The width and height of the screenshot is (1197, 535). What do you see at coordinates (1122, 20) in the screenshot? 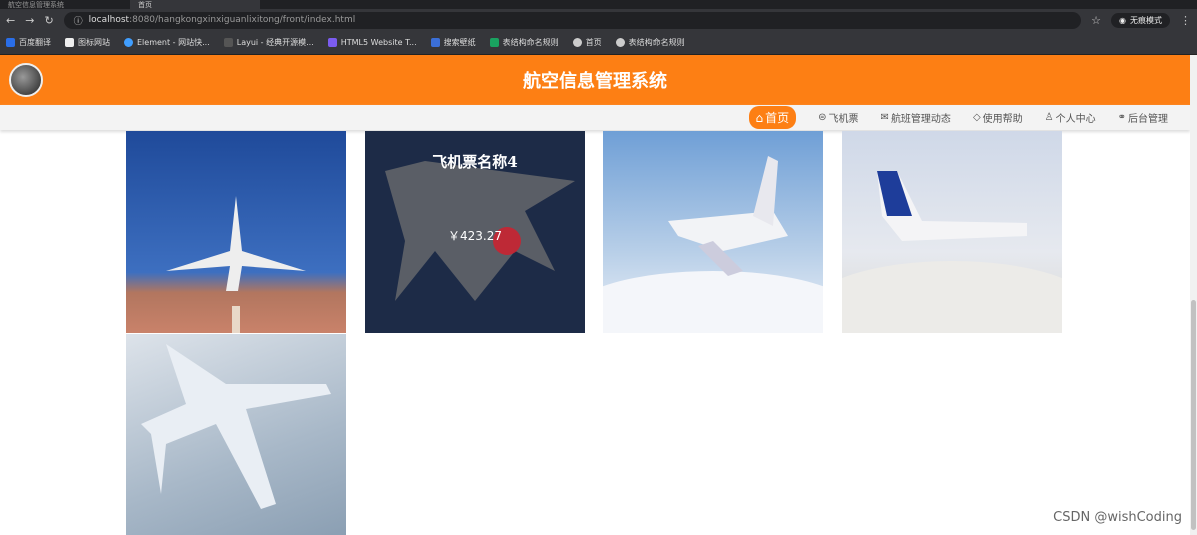
I see `incognito-icon: ◉` at bounding box center [1122, 20].